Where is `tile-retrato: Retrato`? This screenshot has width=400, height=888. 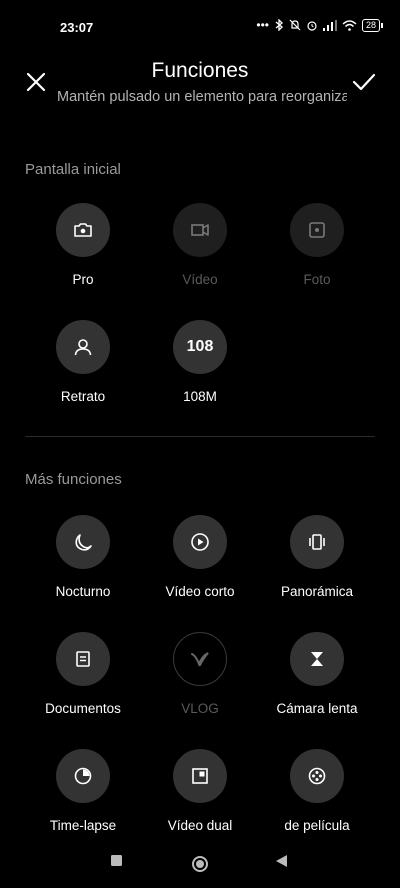 tile-retrato: Retrato is located at coordinates (83, 375).